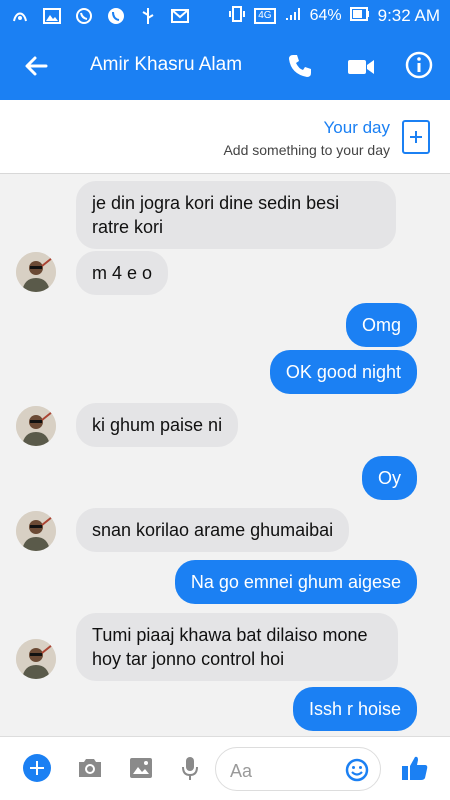  What do you see at coordinates (356, 127) in the screenshot?
I see `your-day-title: Your day` at bounding box center [356, 127].